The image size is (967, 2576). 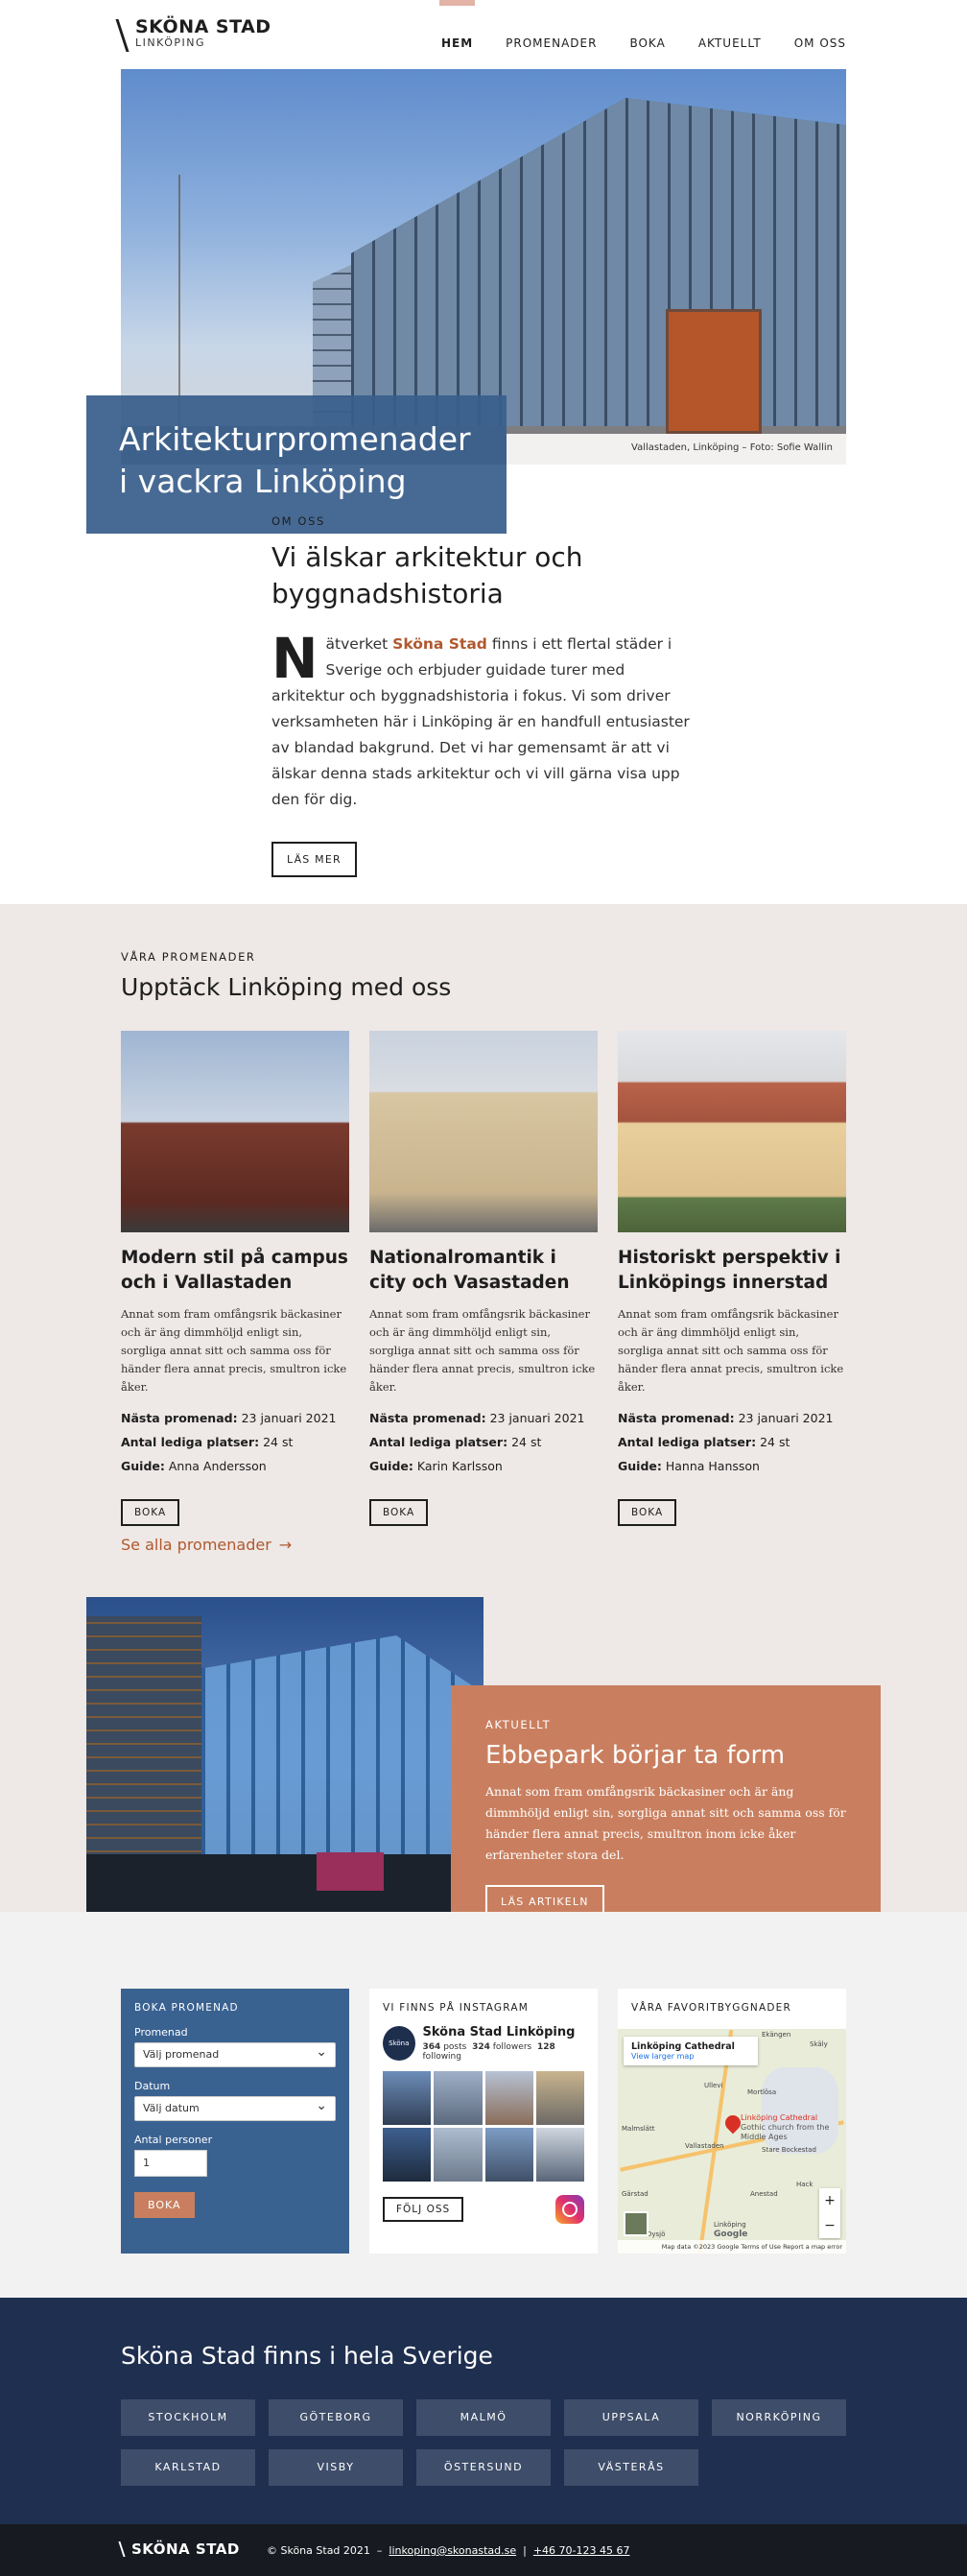 I want to click on following-label: following, so click(x=442, y=2057).